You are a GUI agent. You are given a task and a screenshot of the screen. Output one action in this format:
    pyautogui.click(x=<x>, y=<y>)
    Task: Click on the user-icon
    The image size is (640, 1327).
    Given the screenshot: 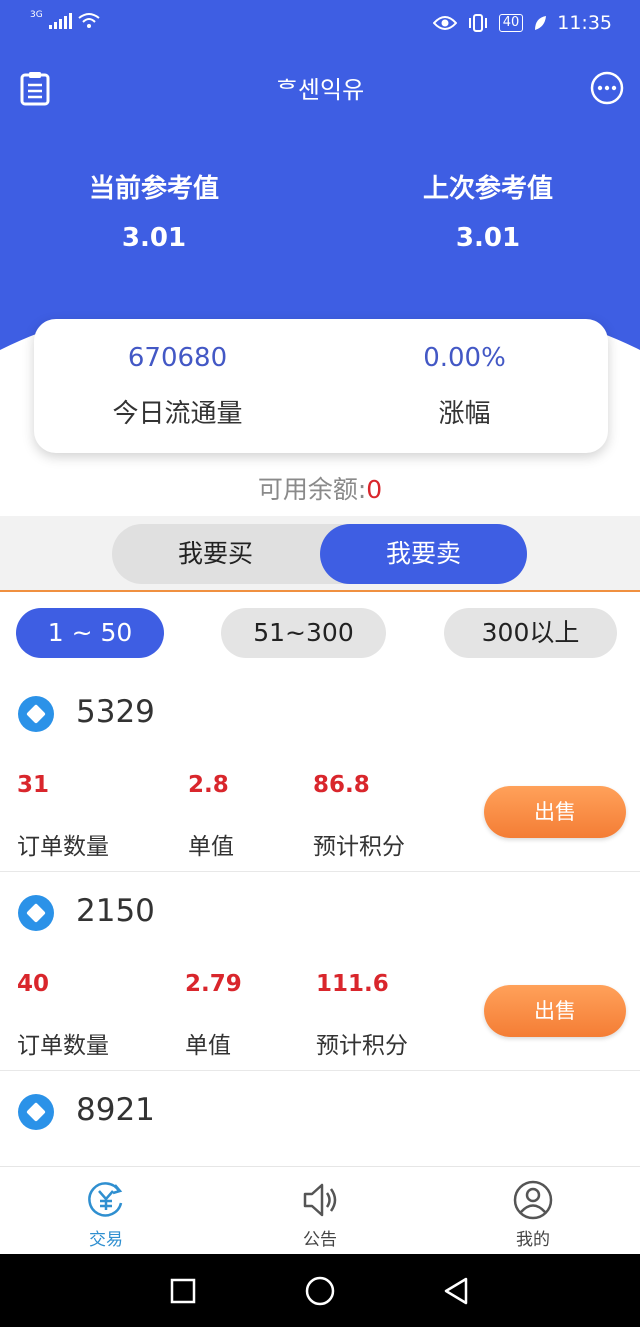 What is the action you would take?
    pyautogui.click(x=533, y=1200)
    